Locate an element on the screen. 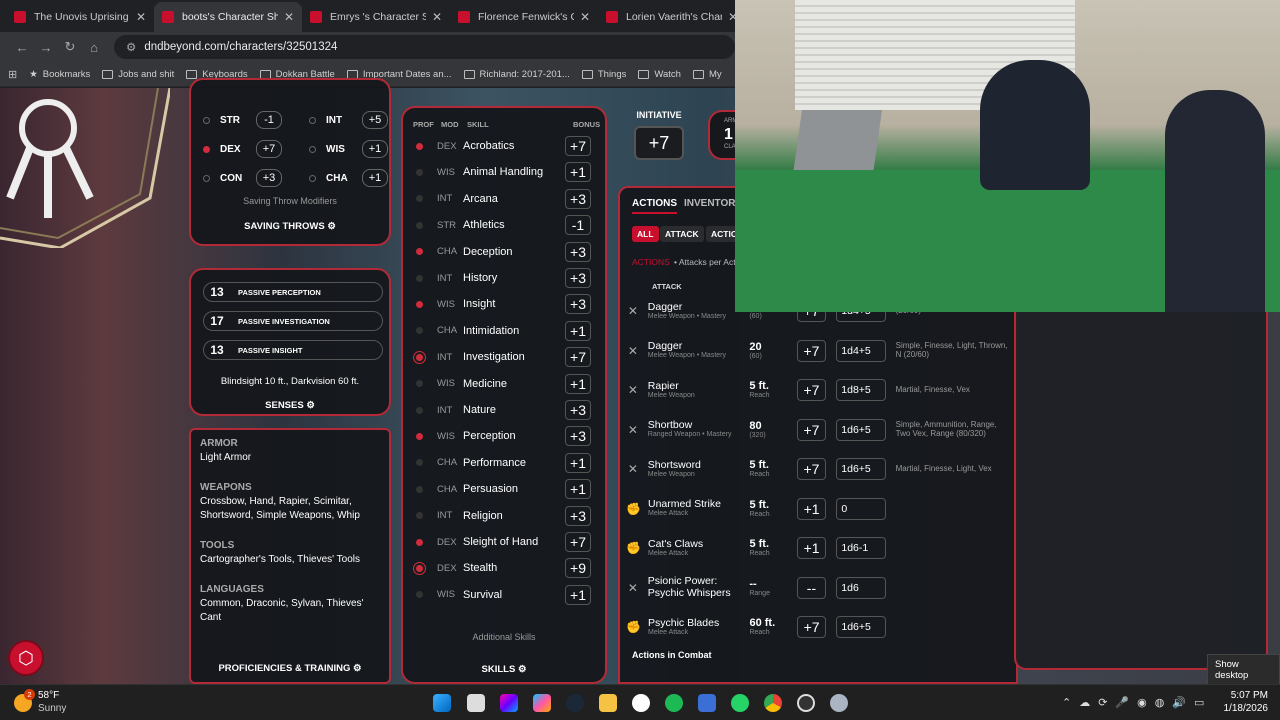  clock-time: 5:07 PM is located at coordinates (1248, 695).